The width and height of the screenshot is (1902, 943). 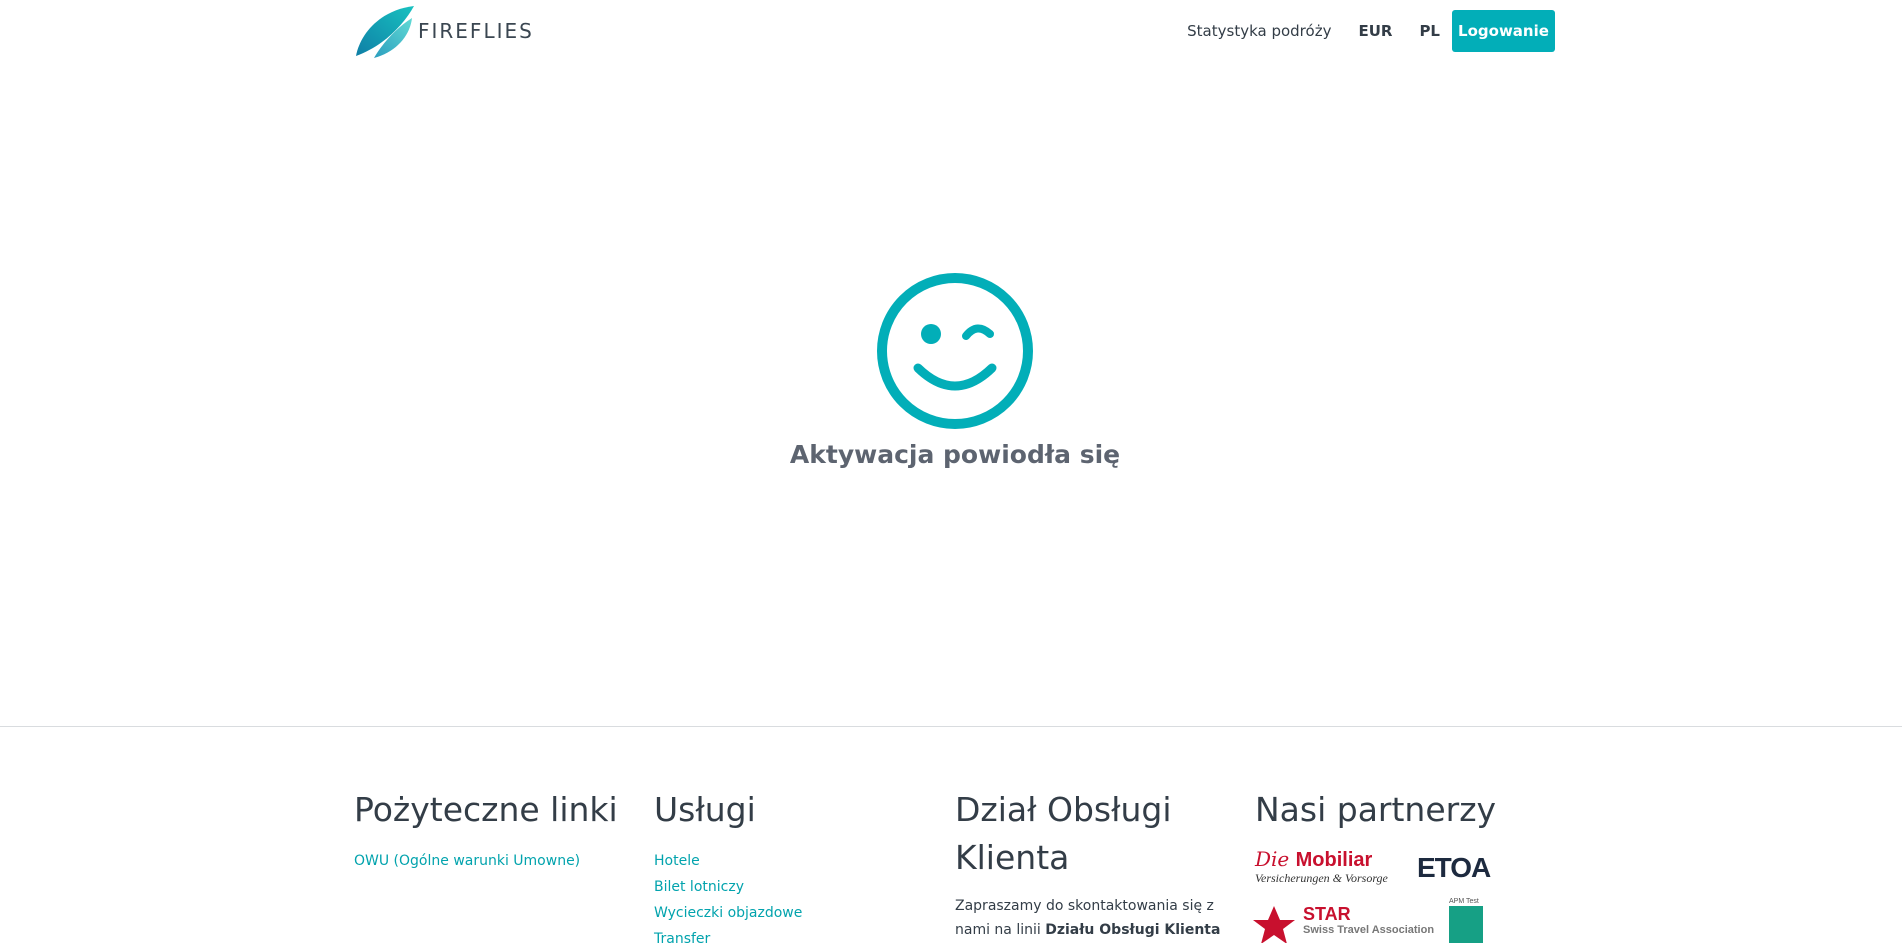 What do you see at coordinates (486, 809) in the screenshot?
I see `useful-links-heading: Pożyteczne linki` at bounding box center [486, 809].